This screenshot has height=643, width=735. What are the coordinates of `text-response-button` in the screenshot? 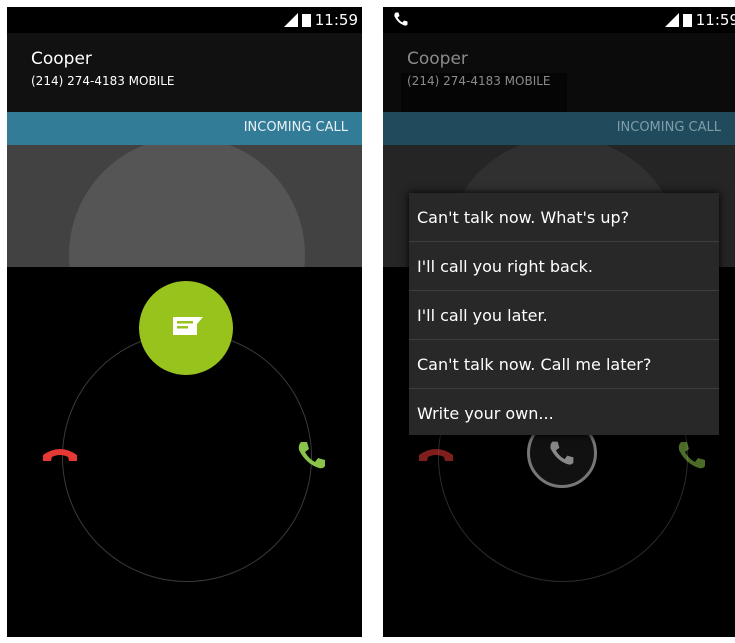 It's located at (186, 328).